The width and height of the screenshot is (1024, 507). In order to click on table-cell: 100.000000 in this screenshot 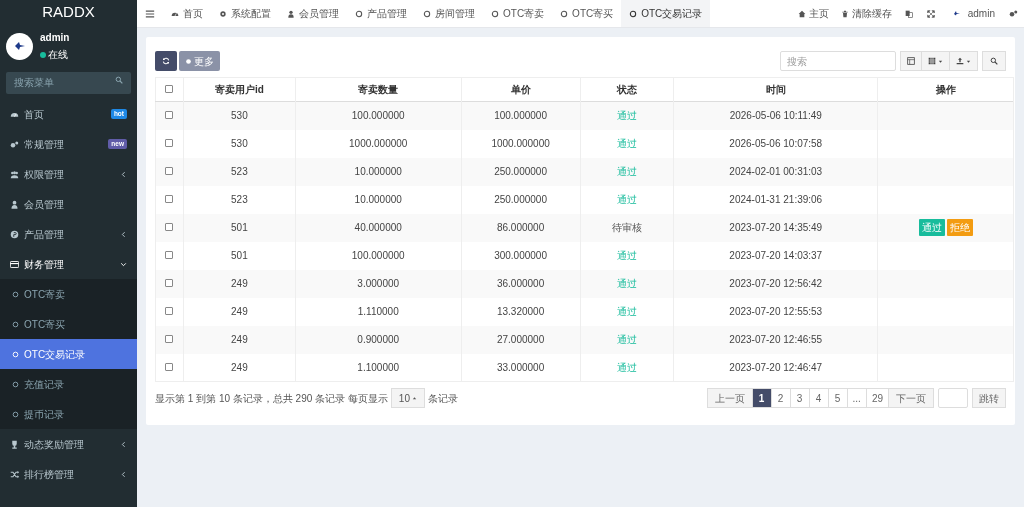, I will do `click(520, 116)`.